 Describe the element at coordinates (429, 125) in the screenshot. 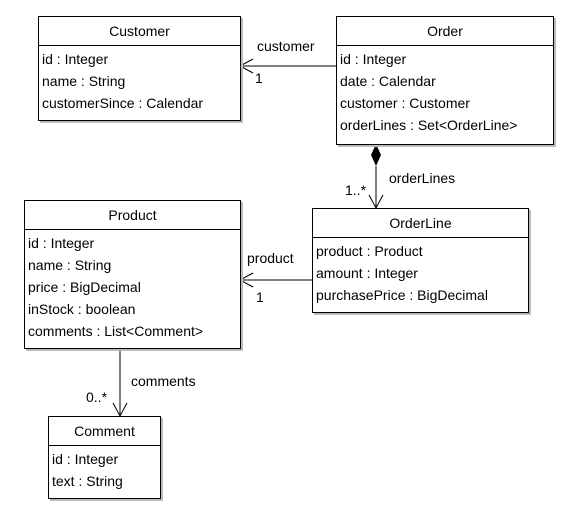

I see `attribute: orderLines : Set<OrderLine>` at that location.